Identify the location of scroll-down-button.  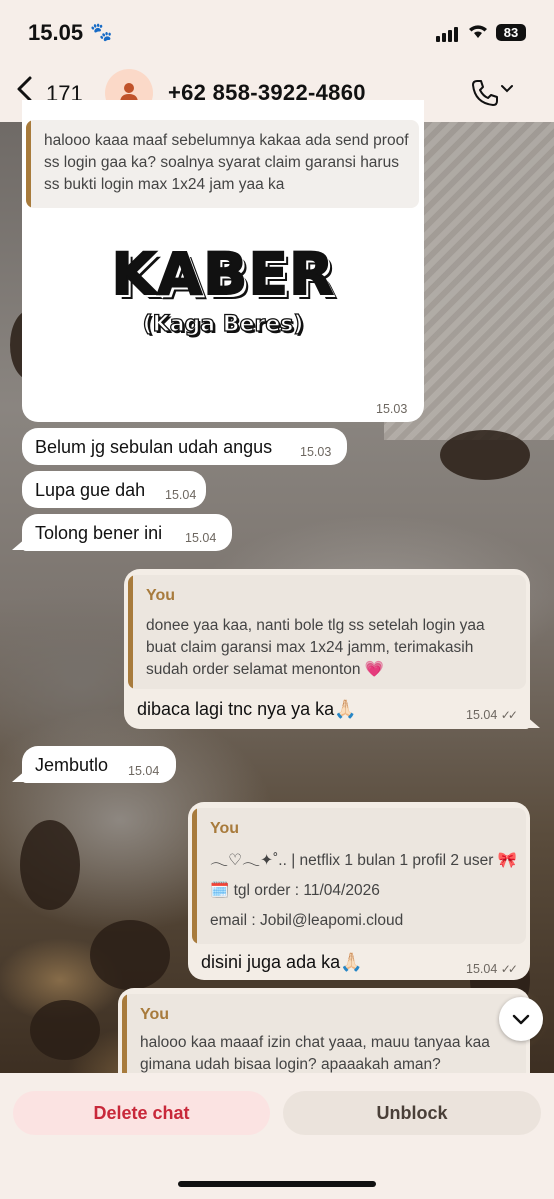
(521, 1019).